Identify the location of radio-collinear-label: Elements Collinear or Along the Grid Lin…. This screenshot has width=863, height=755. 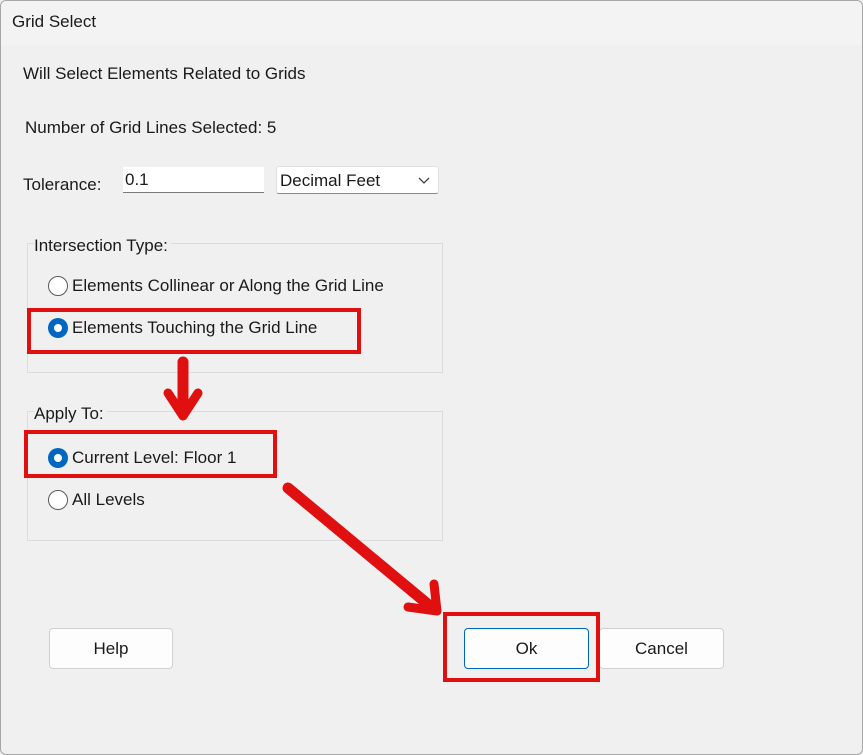
(228, 286).